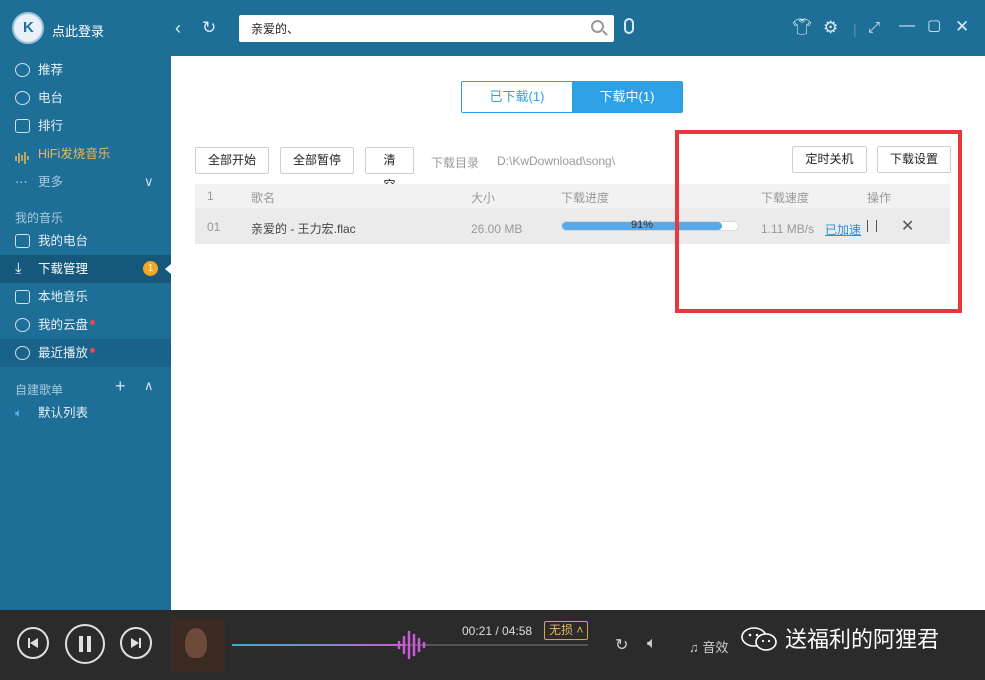  What do you see at coordinates (934, 26) in the screenshot?
I see `maximize-icon: ▢` at bounding box center [934, 26].